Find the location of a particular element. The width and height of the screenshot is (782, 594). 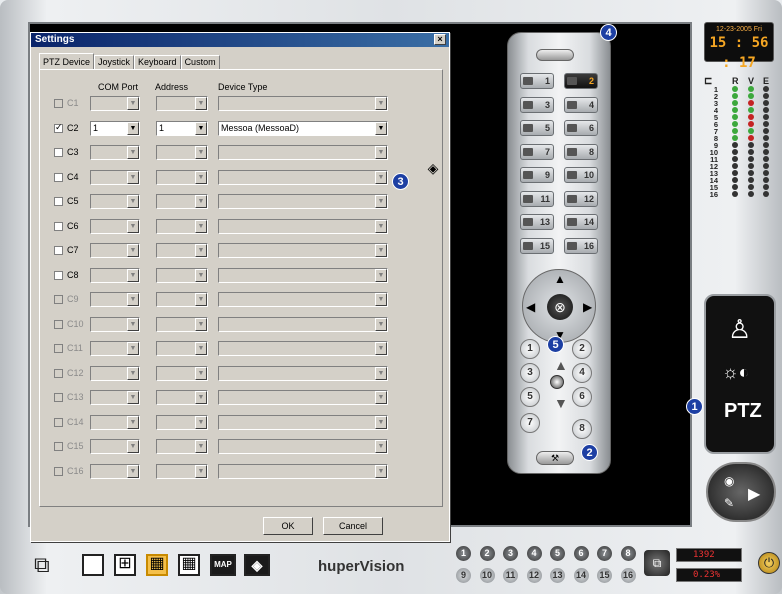

cancel-button: Cancel is located at coordinates (353, 526).